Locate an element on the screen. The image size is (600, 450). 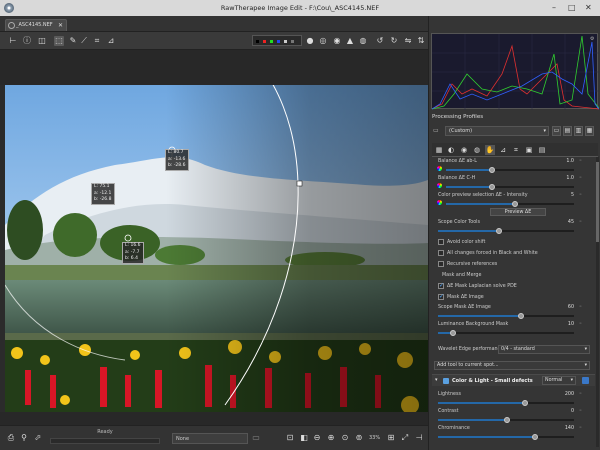
flip-icon: ⇋ is located at coordinates (408, 41).